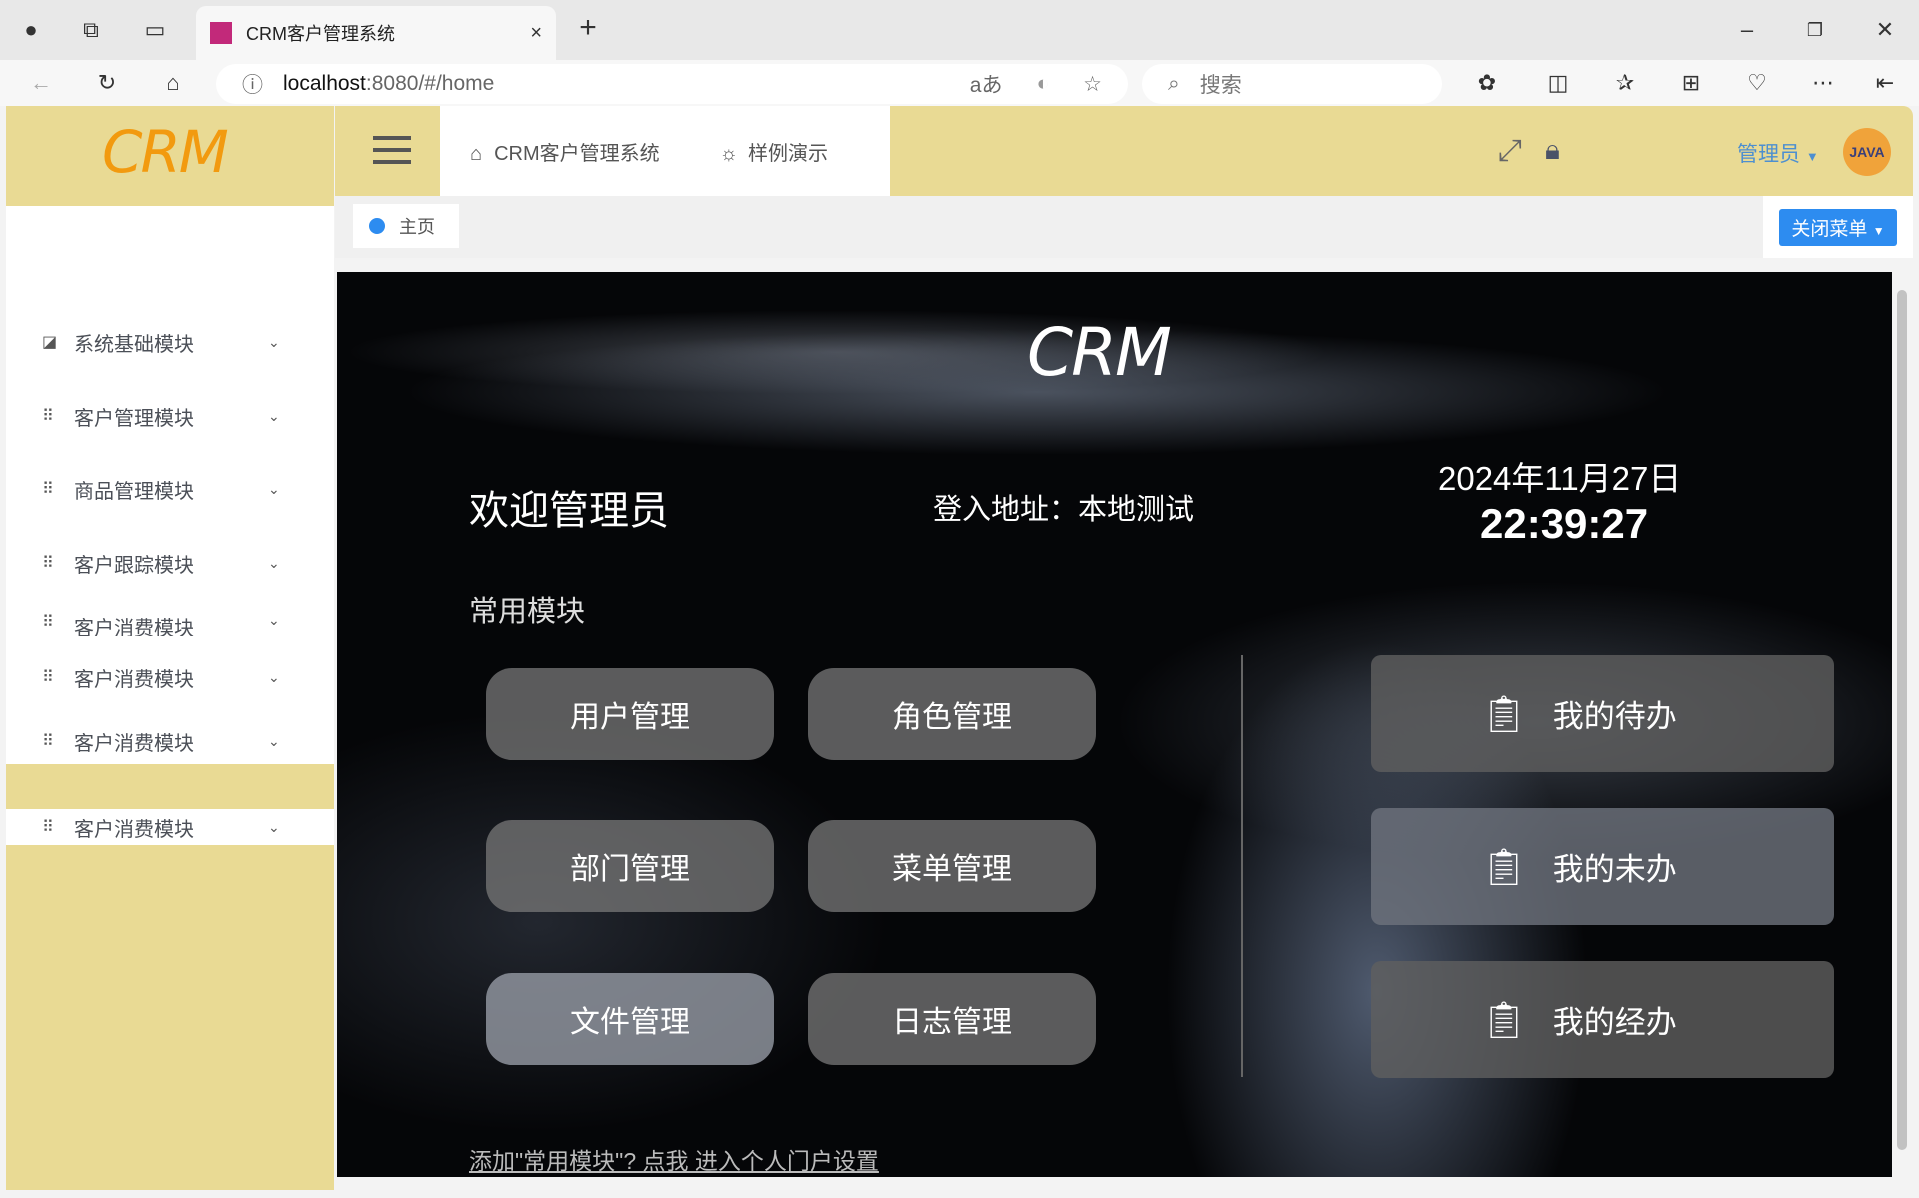  I want to click on main-logo: CRM, so click(1099, 352).